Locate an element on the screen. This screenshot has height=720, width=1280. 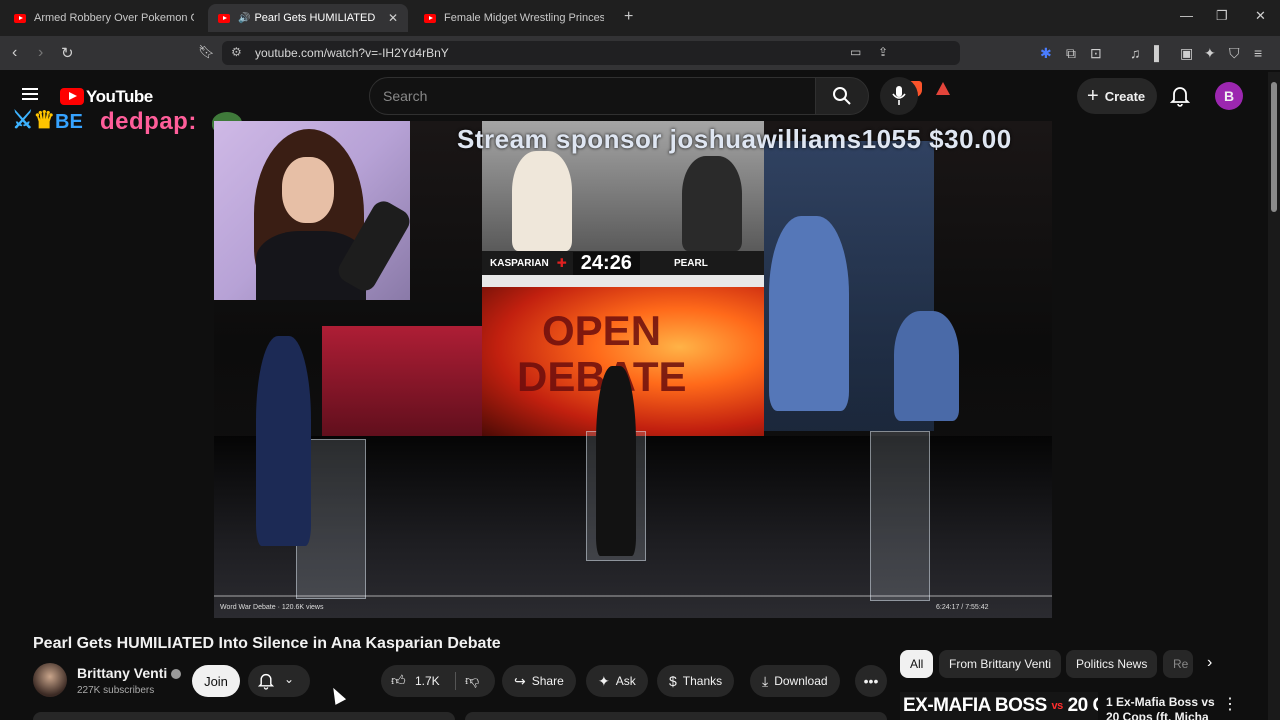
site-info-icon: ⚙︎ is located at coordinates (236, 52).